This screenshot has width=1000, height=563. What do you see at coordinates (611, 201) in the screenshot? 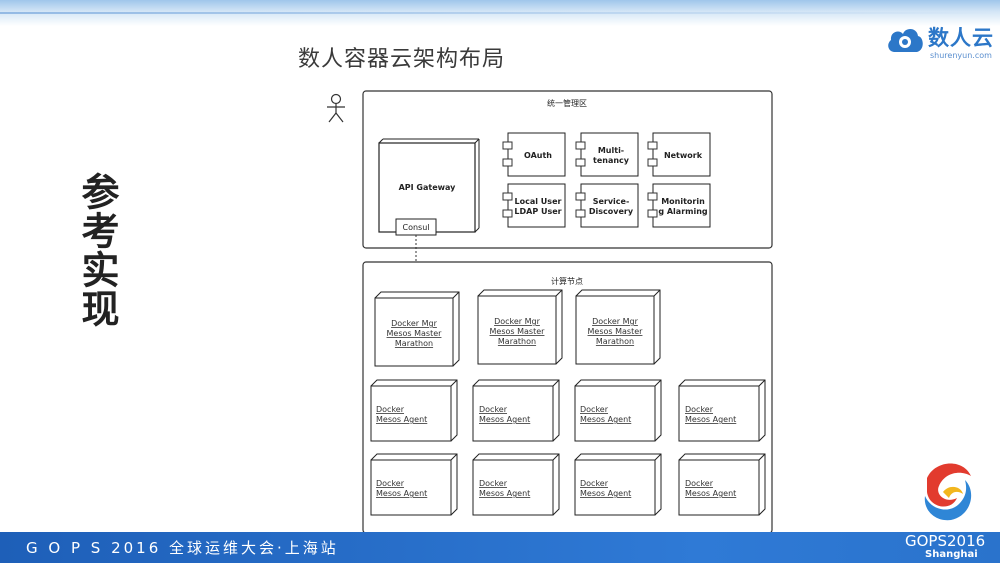
I see `component-label: Service-` at bounding box center [611, 201].